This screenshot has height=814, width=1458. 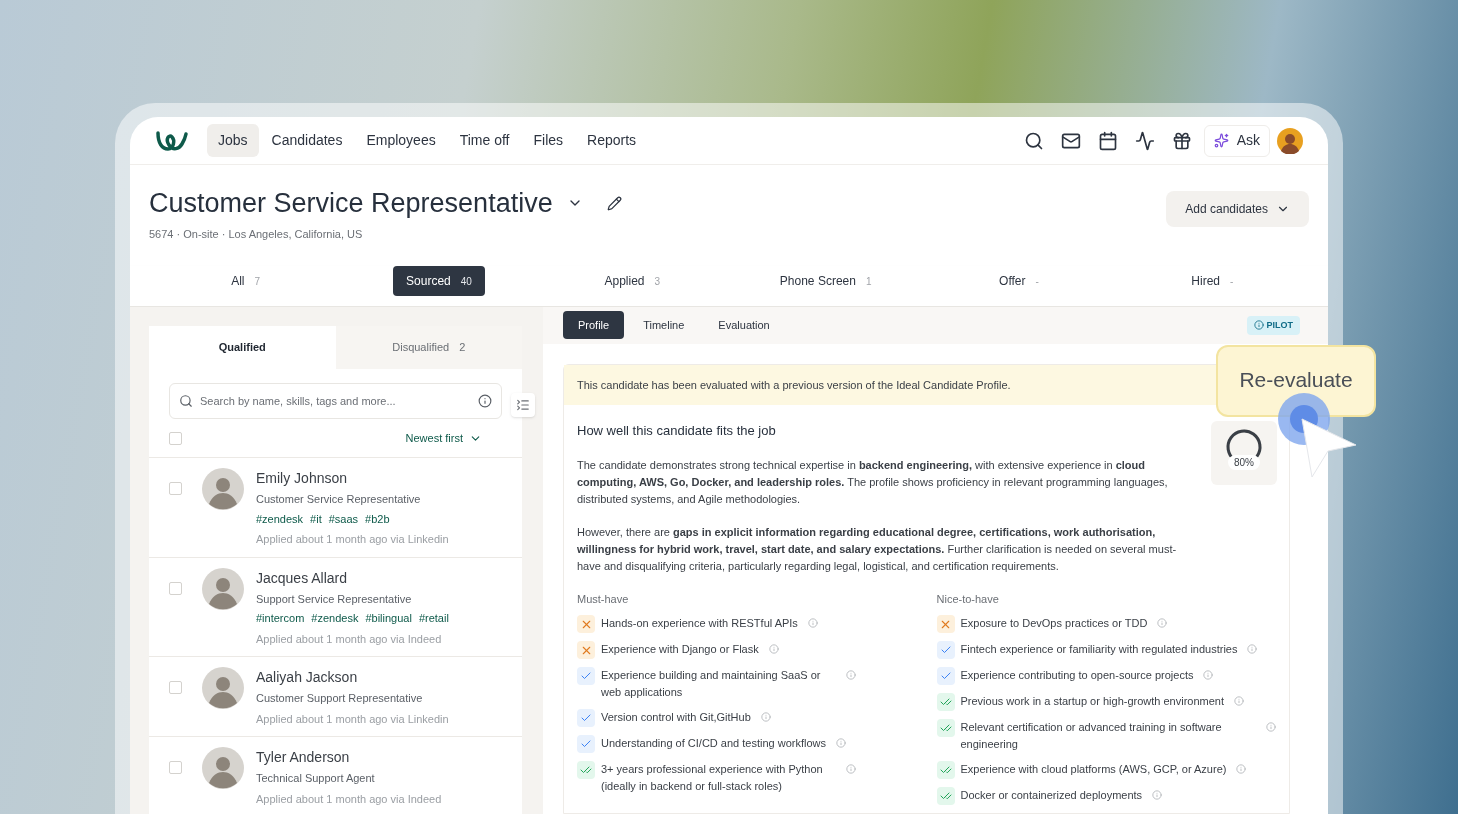 What do you see at coordinates (233, 140) in the screenshot?
I see `nav-tab: Jobs` at bounding box center [233, 140].